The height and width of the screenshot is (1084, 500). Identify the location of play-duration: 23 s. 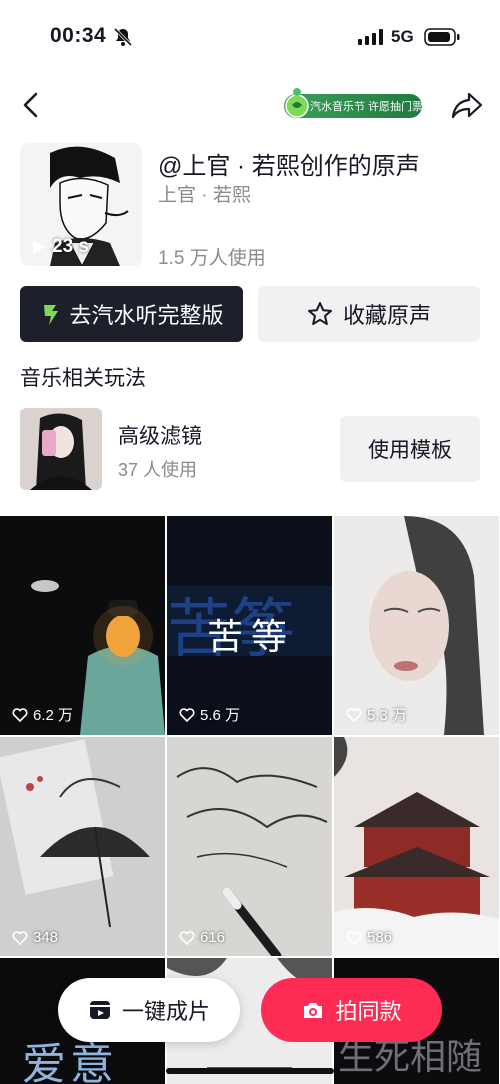
(60, 247).